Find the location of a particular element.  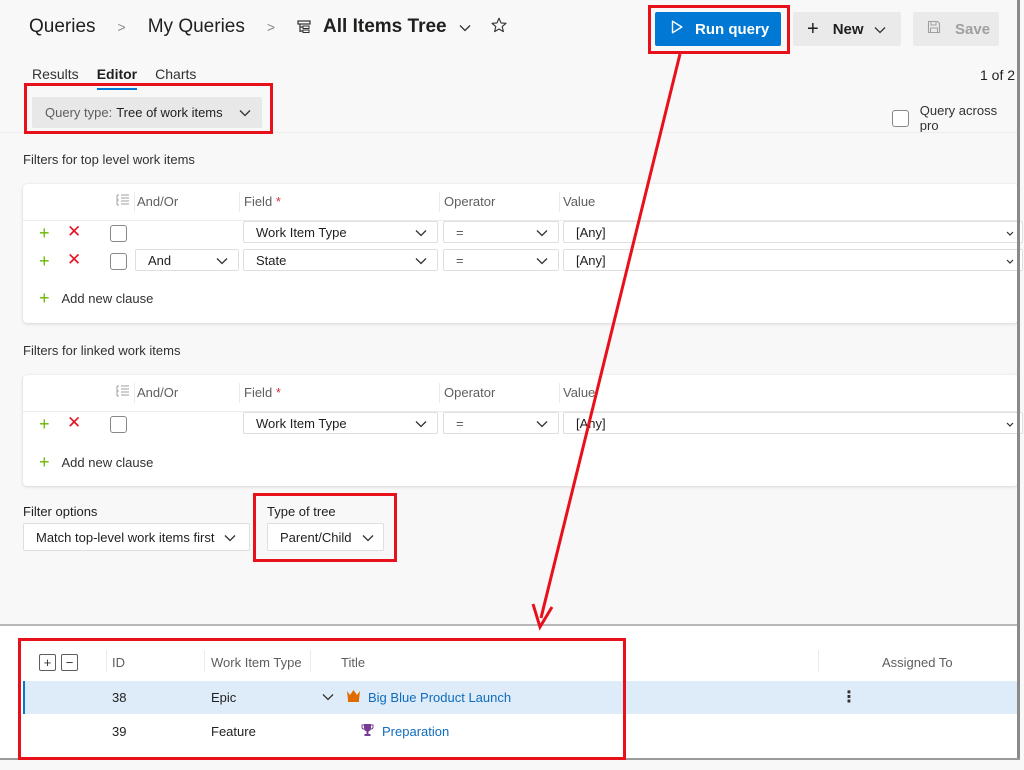

type-of-tree-dropdown: Parent/Child is located at coordinates (325, 537).